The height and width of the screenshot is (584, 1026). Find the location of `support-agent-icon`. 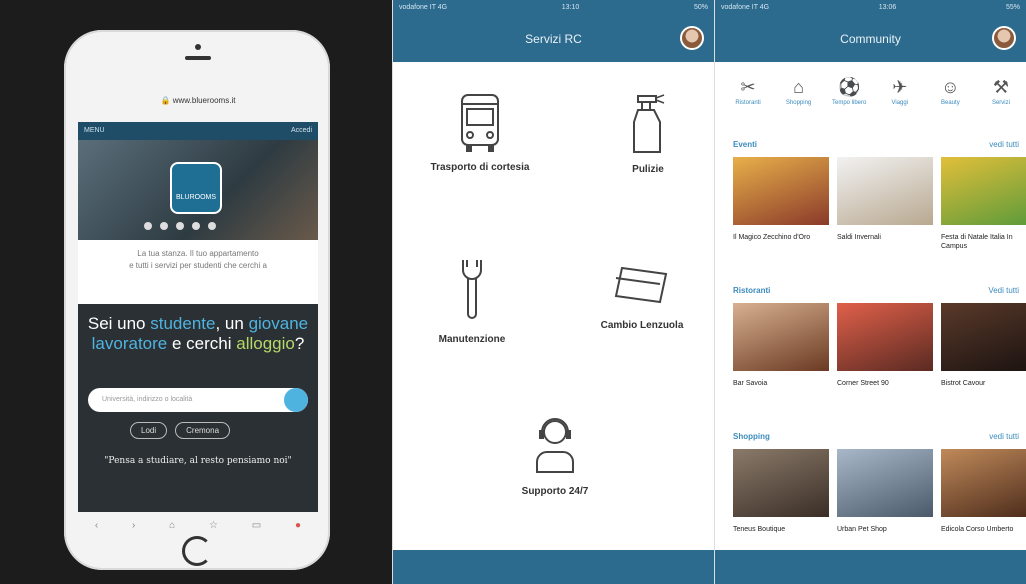

support-agent-icon is located at coordinates (555, 445).